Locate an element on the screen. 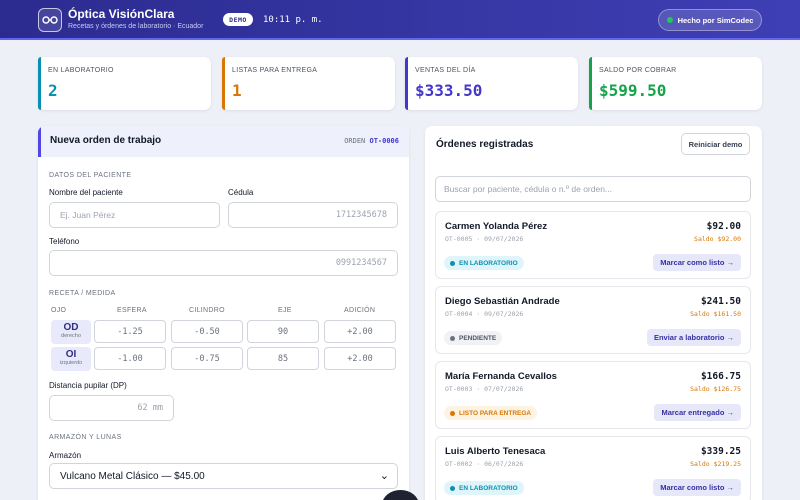 The height and width of the screenshot is (500, 800). frame-select-value: Vulcano Metal Clásico — $45.00 is located at coordinates (132, 476).